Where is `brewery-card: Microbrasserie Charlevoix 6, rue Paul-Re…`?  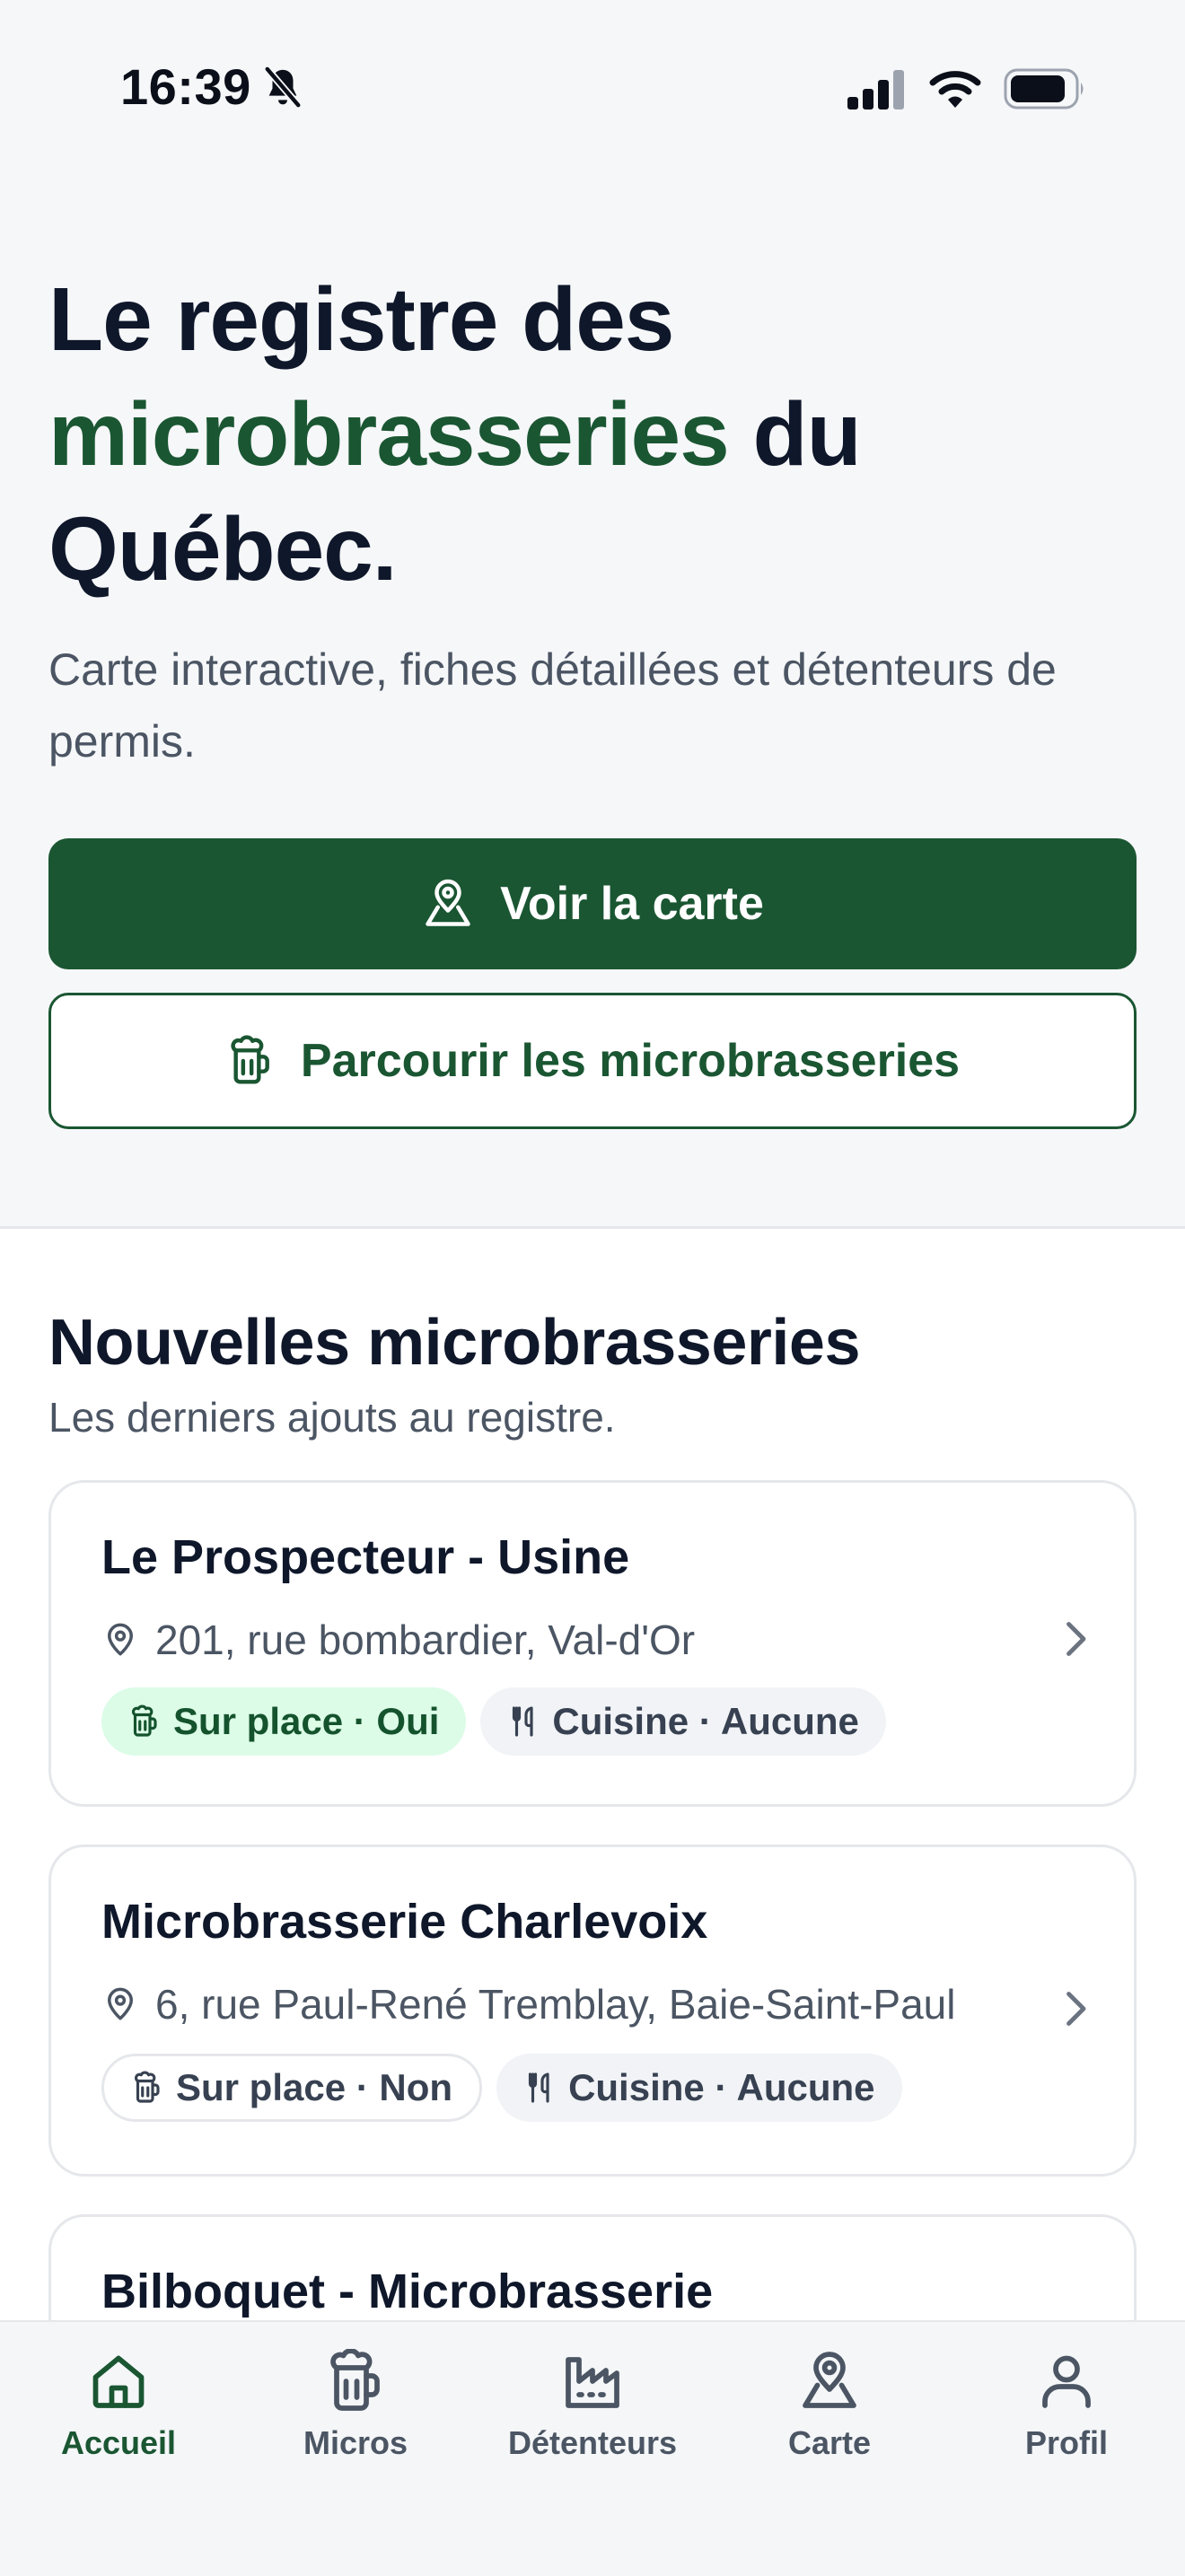 brewery-card: Microbrasserie Charlevoix 6, rue Paul-Re… is located at coordinates (592, 2010).